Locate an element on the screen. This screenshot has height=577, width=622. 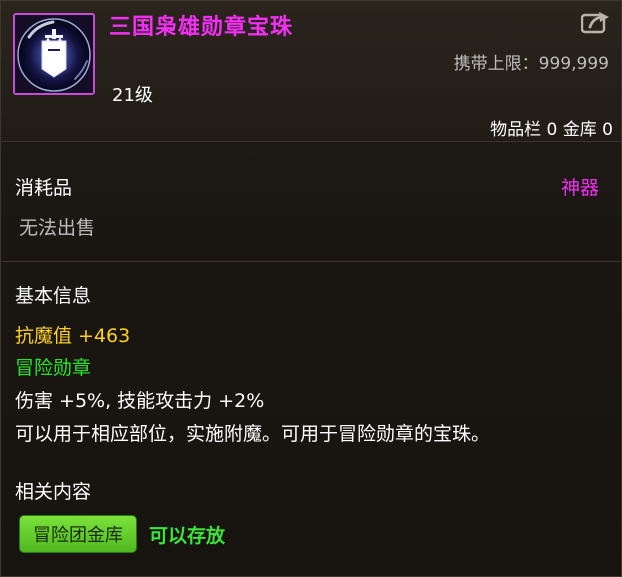
badge-type: 冒险勋章 is located at coordinates (53, 368).